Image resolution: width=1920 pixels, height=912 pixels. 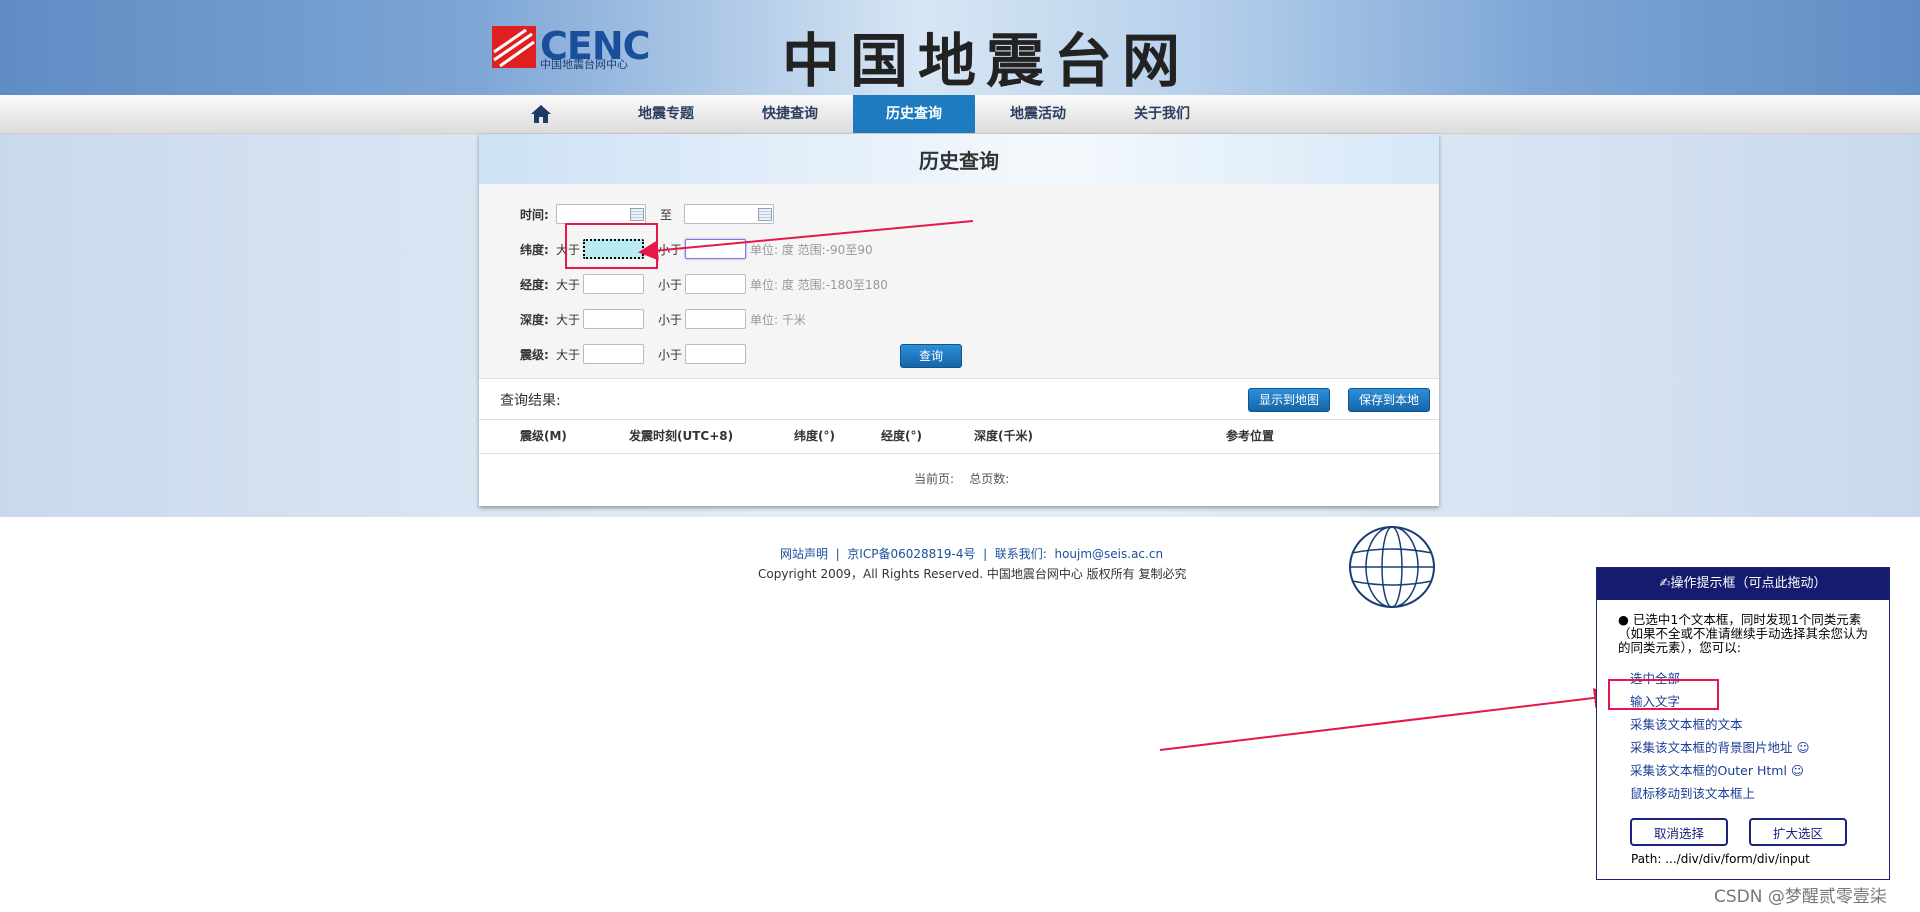 I want to click on expand-selection-button: 扩大选区, so click(x=1798, y=832).